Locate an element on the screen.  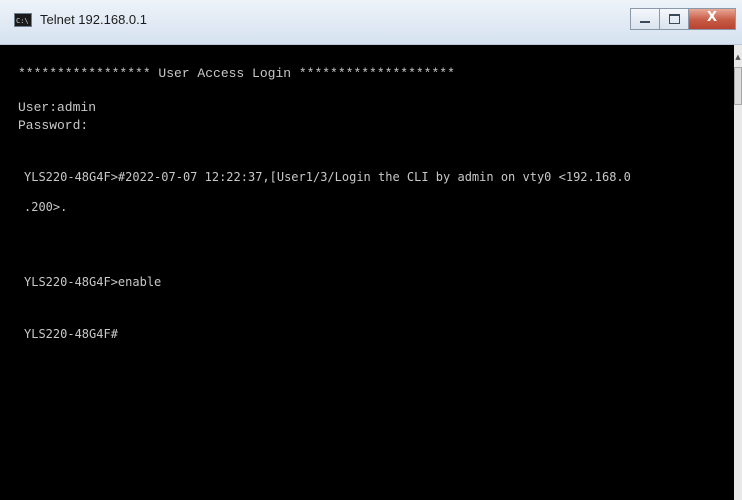
title-bar: C:\ Telnet 192.168.0.1 X is located at coordinates (371, 22).